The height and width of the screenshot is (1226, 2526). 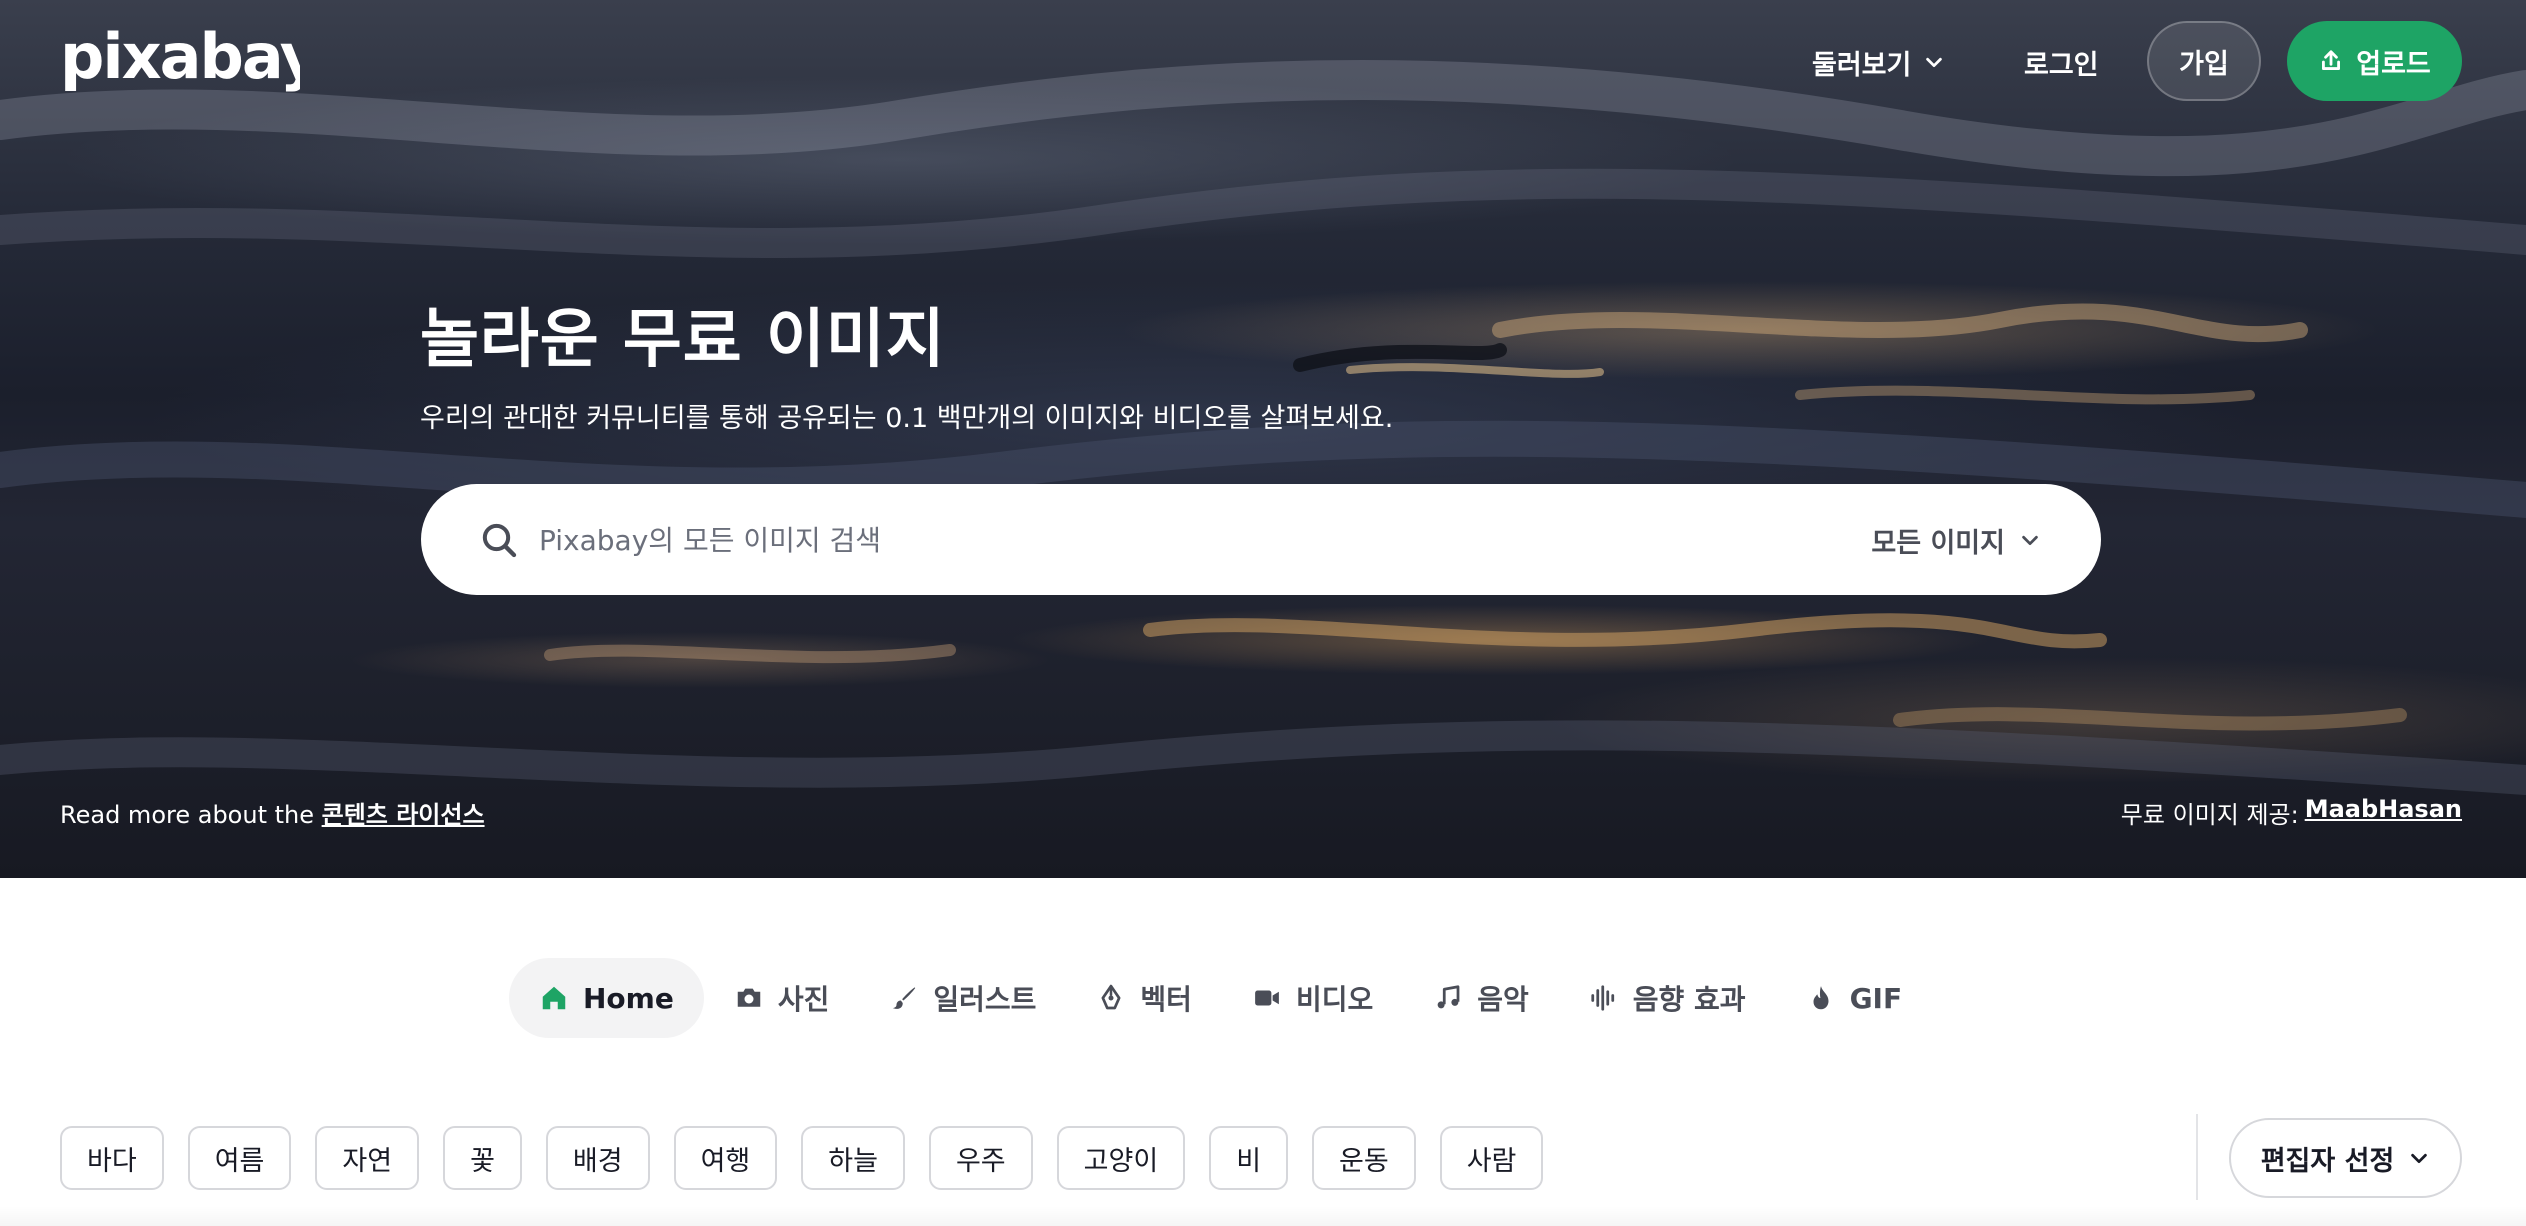 What do you see at coordinates (239, 1158) in the screenshot?
I see `tag-chip: 여름` at bounding box center [239, 1158].